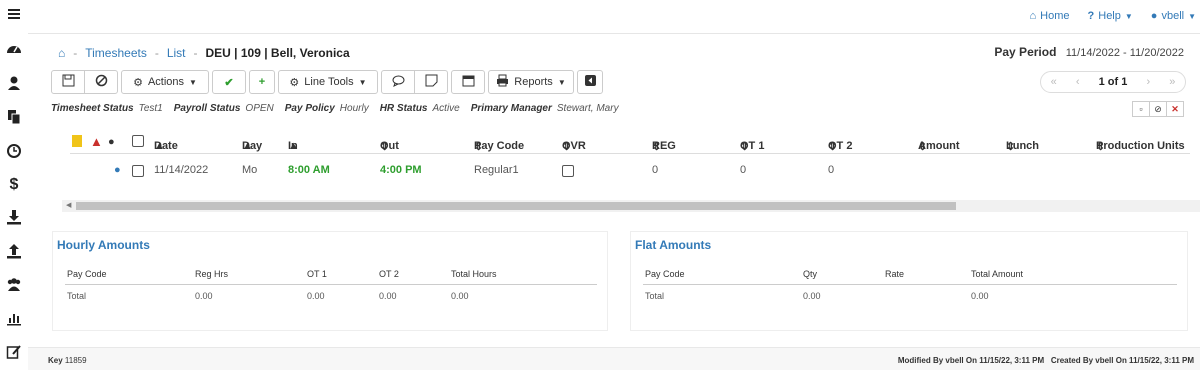 The image size is (1200, 370). I want to click on cell-day: Mo, so click(250, 170).